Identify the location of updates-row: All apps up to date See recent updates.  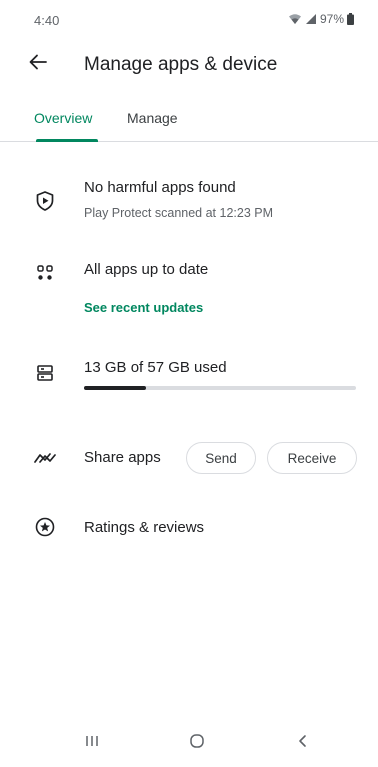
(189, 290).